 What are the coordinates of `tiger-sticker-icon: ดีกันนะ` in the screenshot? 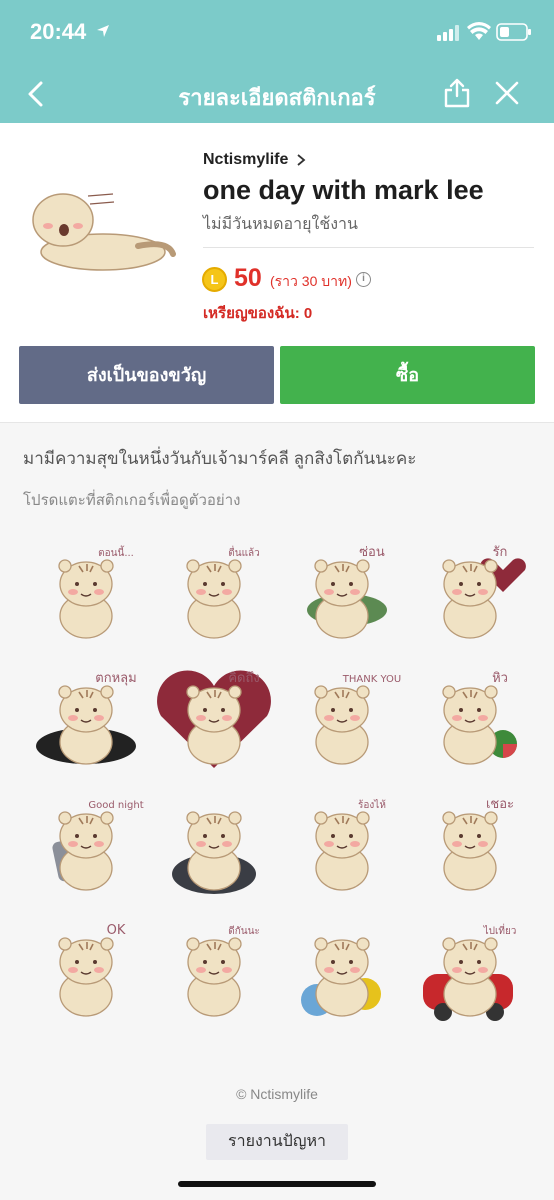 It's located at (223, 971).